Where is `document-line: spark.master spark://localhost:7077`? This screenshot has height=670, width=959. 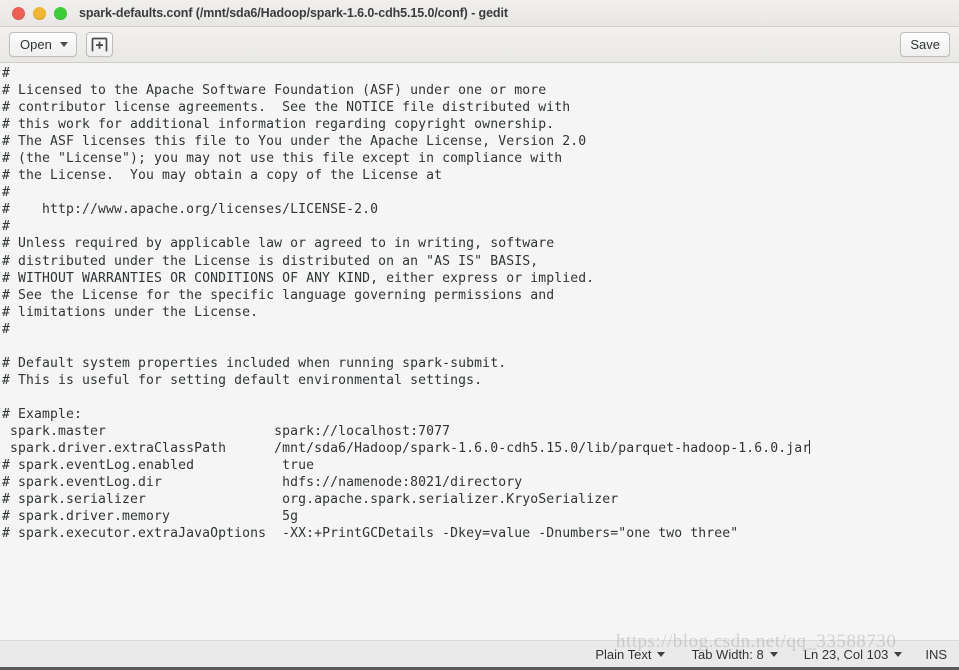
document-line: spark.master spark://localhost:7077 is located at coordinates (226, 431).